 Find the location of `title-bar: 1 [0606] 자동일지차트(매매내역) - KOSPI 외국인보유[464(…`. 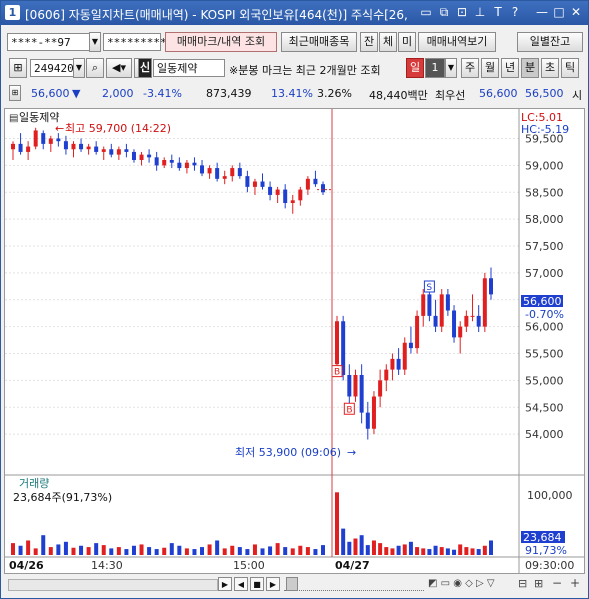

title-bar: 1 [0606] 자동일지차트(매매내역) - KOSPI 외국인보유[464(… is located at coordinates (294, 13).